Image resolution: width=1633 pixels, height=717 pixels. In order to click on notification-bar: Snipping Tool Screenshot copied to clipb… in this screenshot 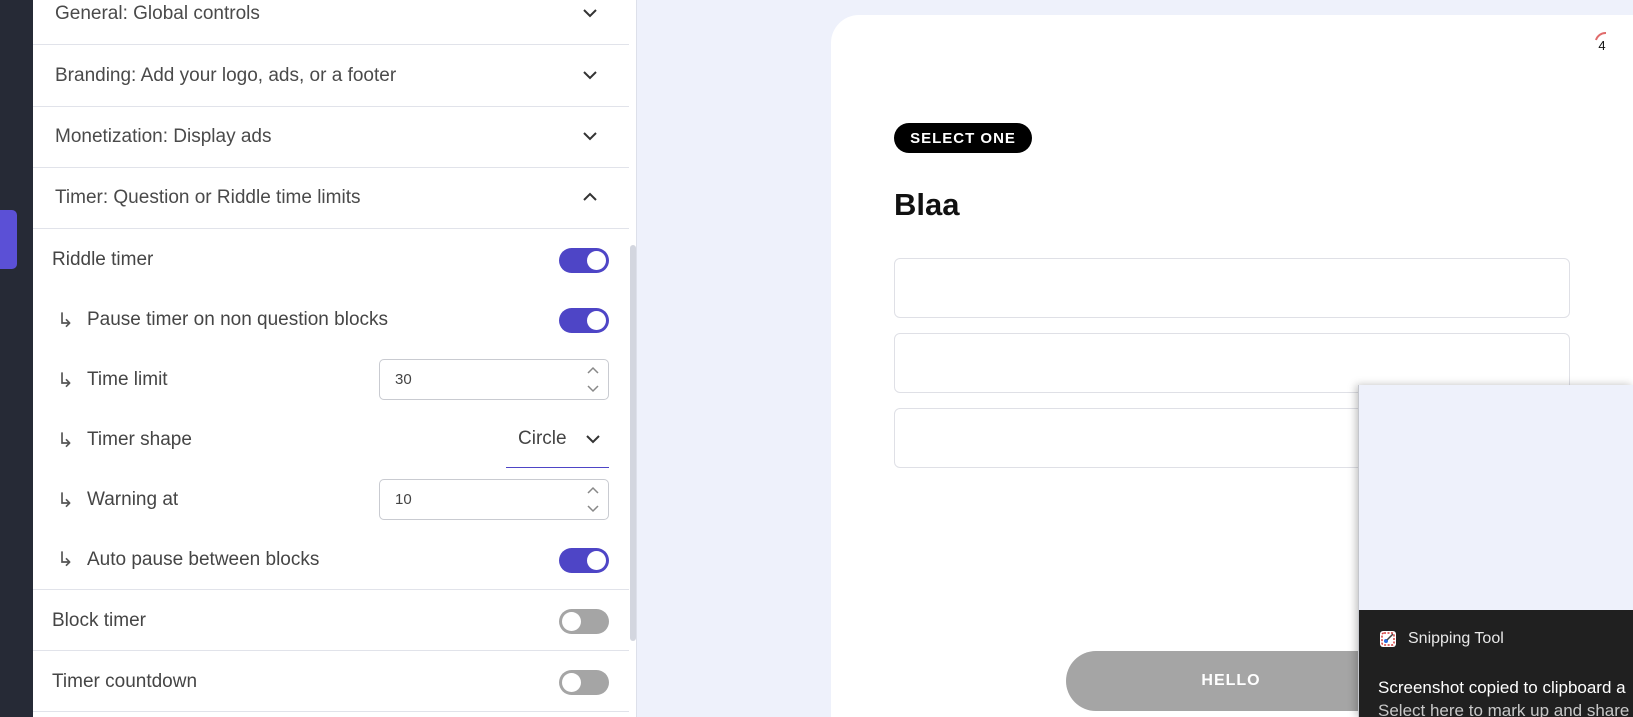, I will do `click(1496, 663)`.